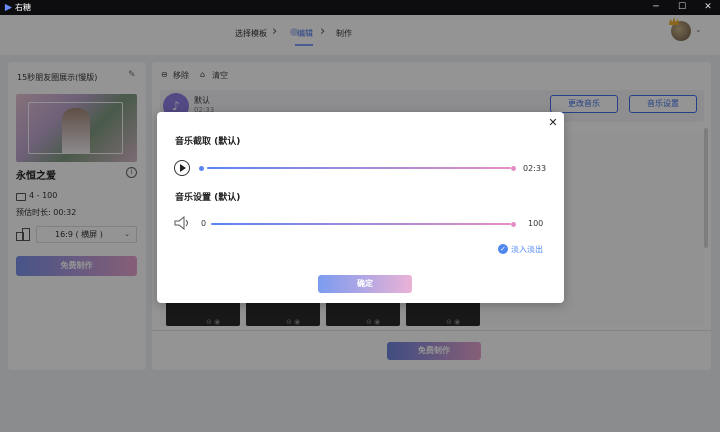 The height and width of the screenshot is (432, 720). What do you see at coordinates (204, 223) in the screenshot?
I see `volume-min-label: 0` at bounding box center [204, 223].